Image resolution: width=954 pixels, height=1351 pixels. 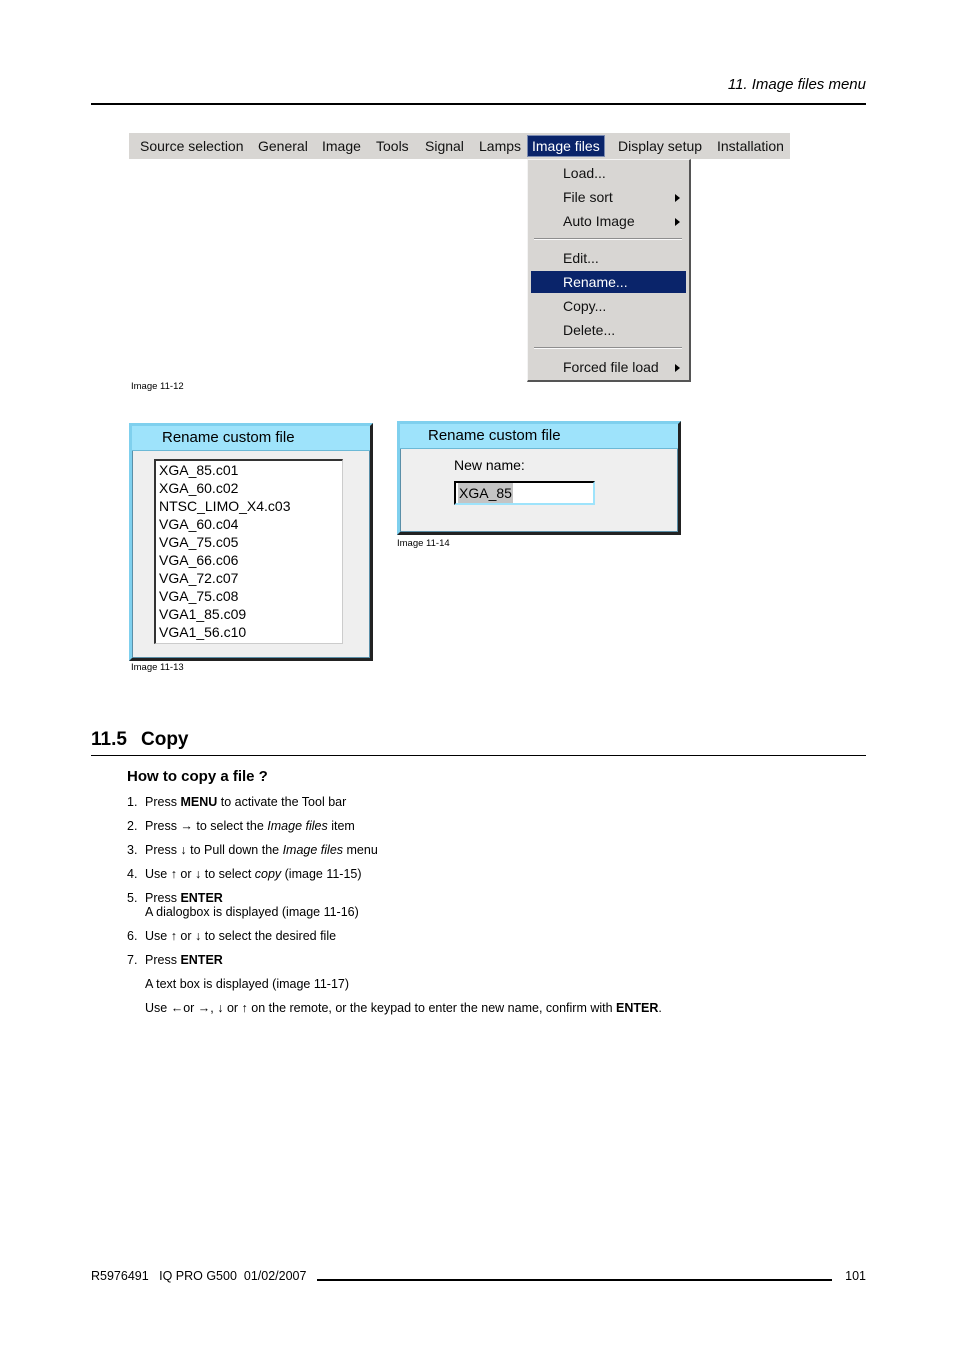 What do you see at coordinates (109, 739) in the screenshot?
I see `section-number: 11.5` at bounding box center [109, 739].